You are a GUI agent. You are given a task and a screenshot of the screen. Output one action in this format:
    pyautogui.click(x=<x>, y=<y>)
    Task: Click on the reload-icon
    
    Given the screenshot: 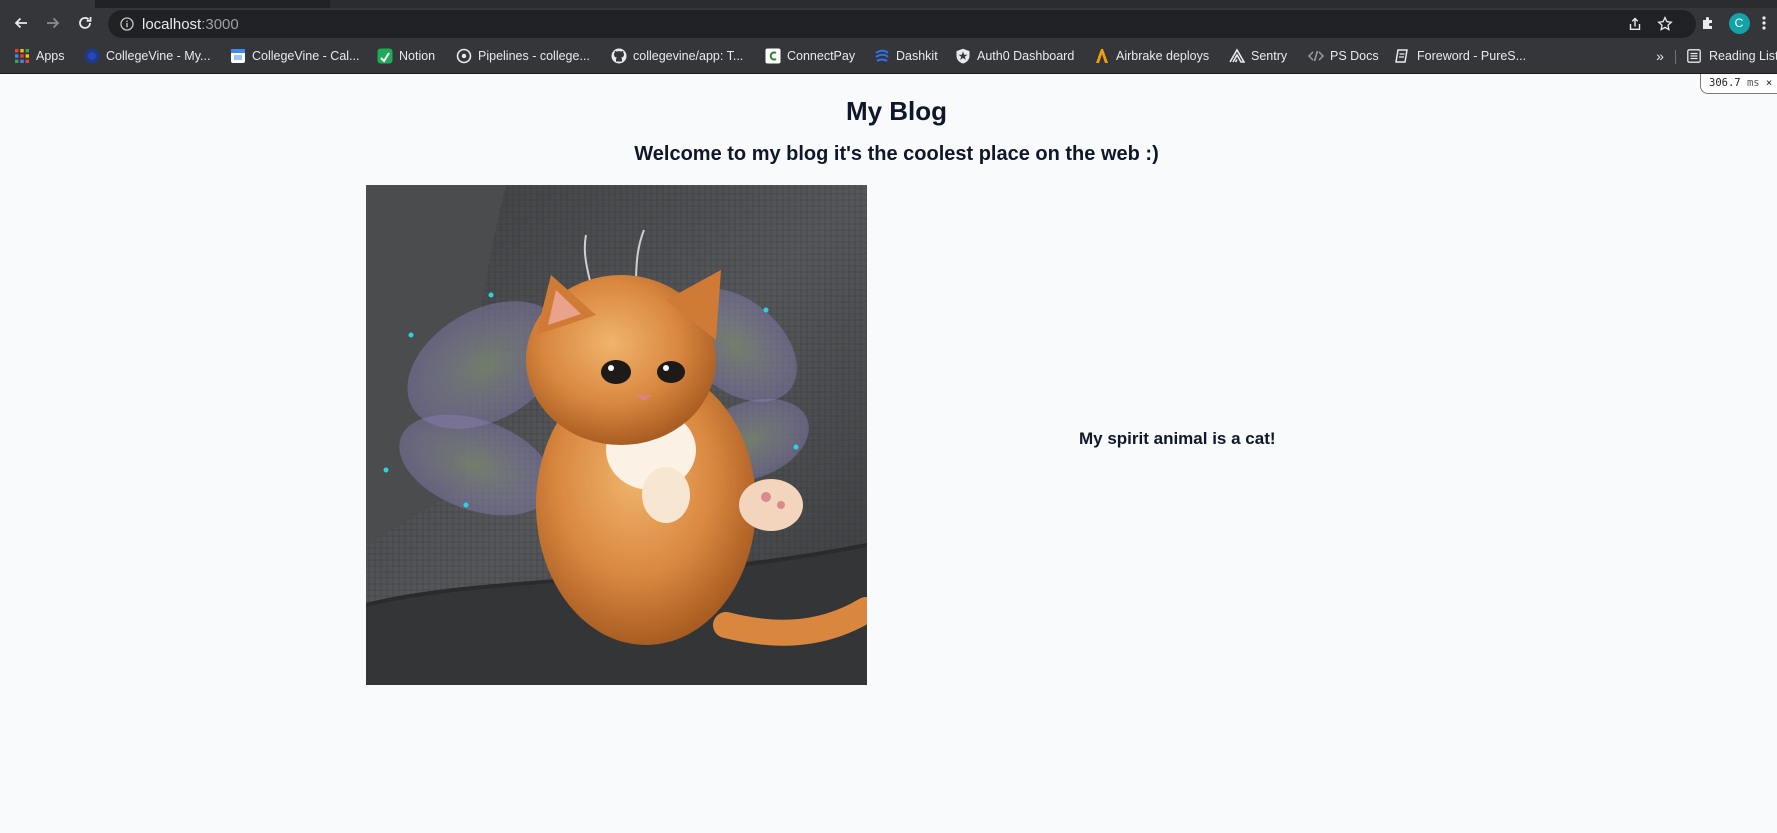 What is the action you would take?
    pyautogui.click(x=85, y=23)
    